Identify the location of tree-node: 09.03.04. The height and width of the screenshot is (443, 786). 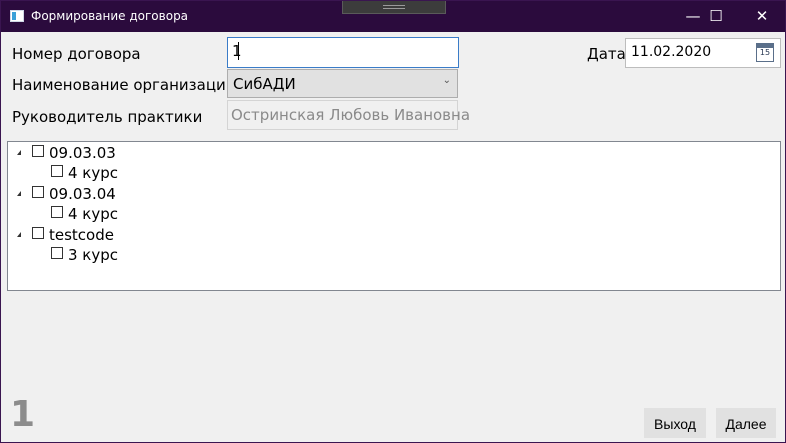
(393, 193).